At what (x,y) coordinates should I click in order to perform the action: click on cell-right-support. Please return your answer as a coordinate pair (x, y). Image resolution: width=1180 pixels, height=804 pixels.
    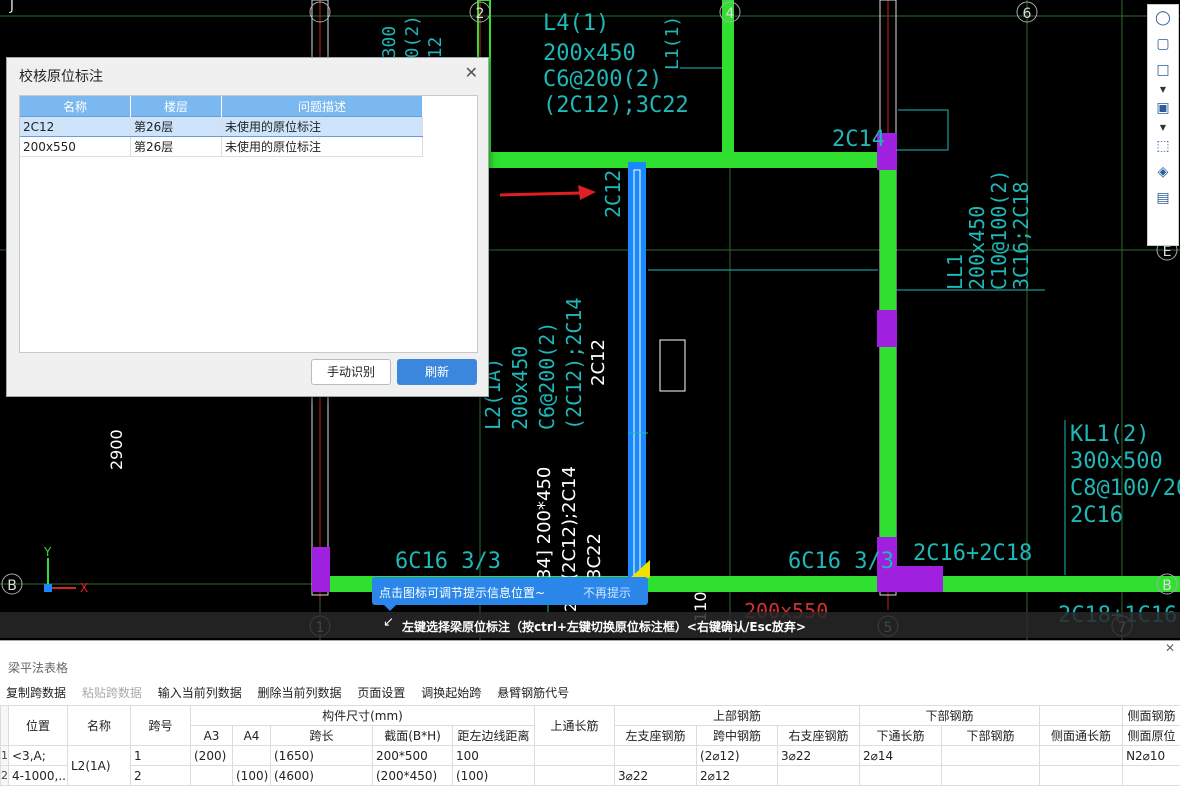
    Looking at the image, I should click on (819, 776).